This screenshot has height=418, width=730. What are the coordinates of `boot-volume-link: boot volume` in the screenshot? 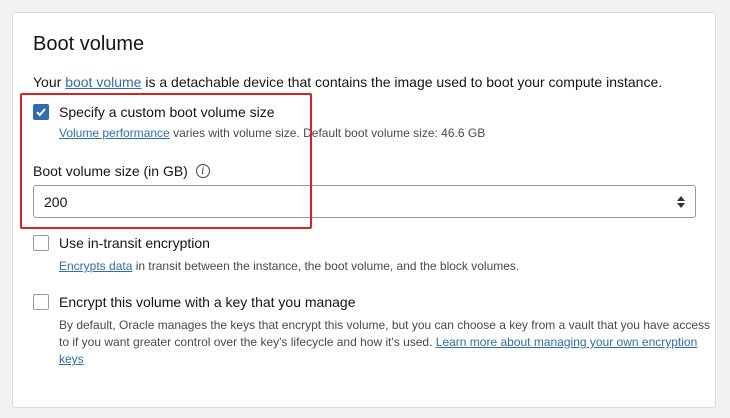 It's located at (103, 82).